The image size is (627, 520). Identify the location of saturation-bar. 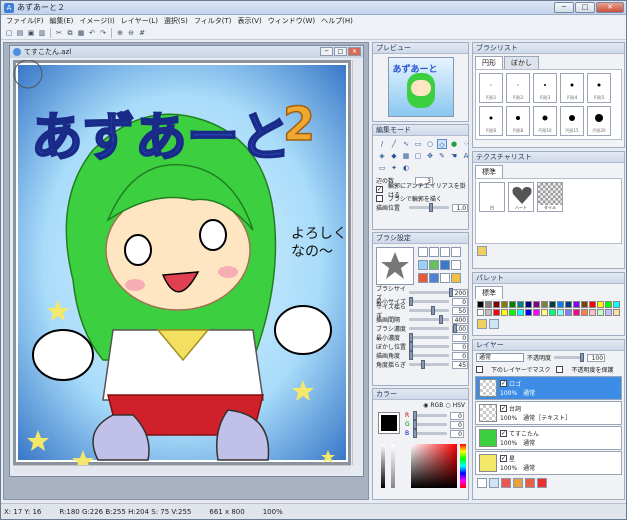
(393, 466).